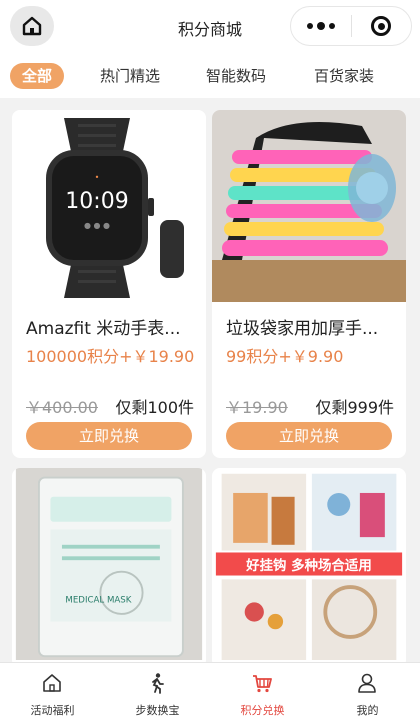 The width and height of the screenshot is (420, 718). Describe the element at coordinates (262, 710) in the screenshot. I see `nav-label: 积分兑换` at that location.